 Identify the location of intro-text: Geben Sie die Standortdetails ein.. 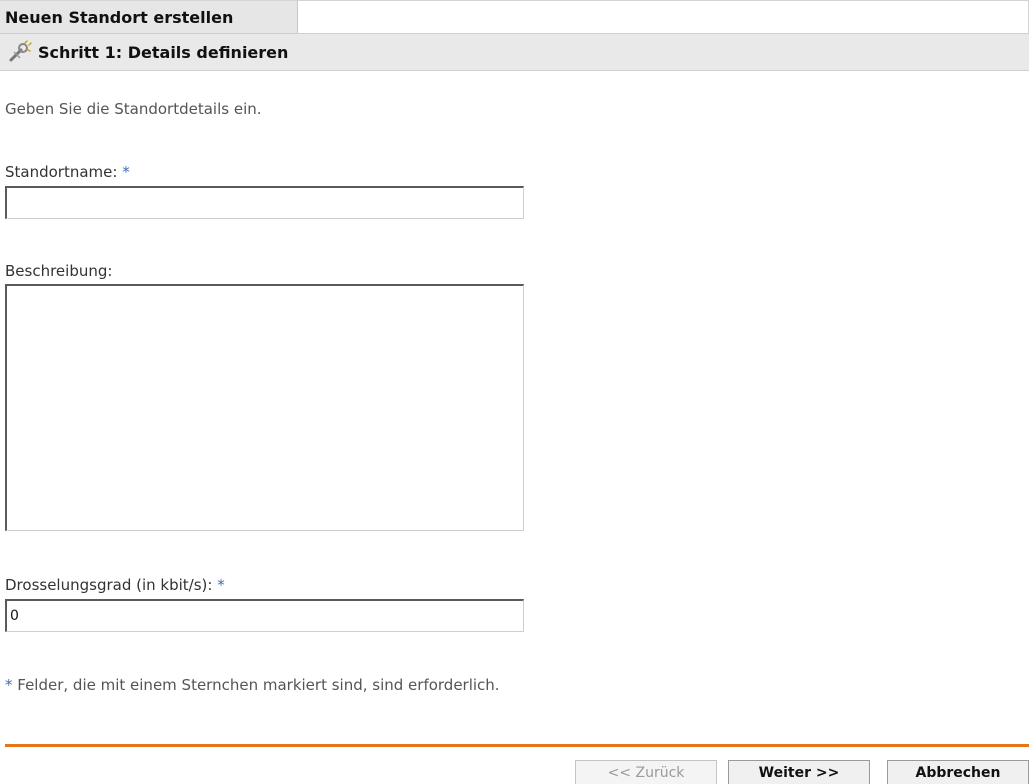
(133, 109).